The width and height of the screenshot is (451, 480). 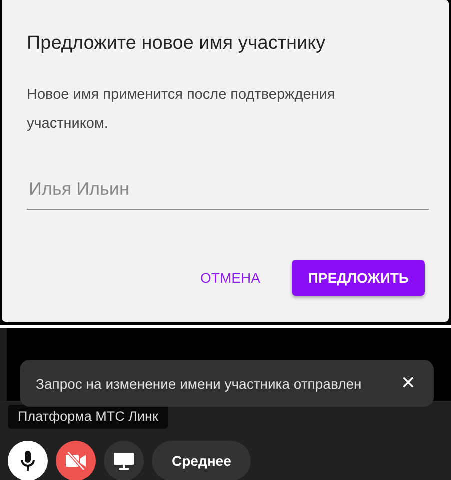 I want to click on dialog-message: Новое имя применится после подтверждения участником., so click(x=181, y=110).